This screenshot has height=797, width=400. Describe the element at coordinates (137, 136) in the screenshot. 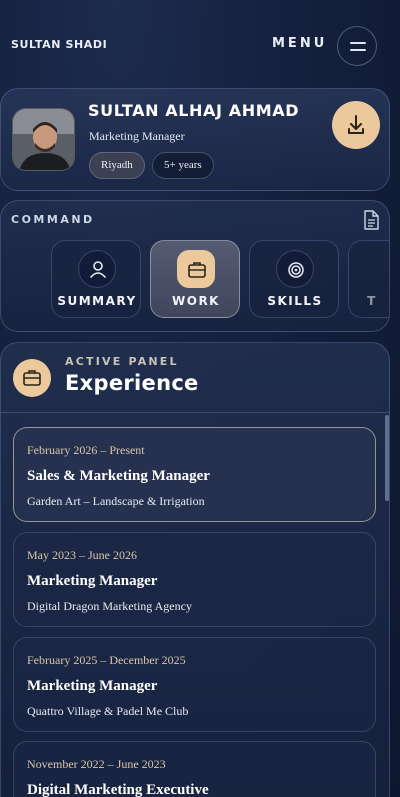

I see `profile-role: Marketing Manager` at that location.